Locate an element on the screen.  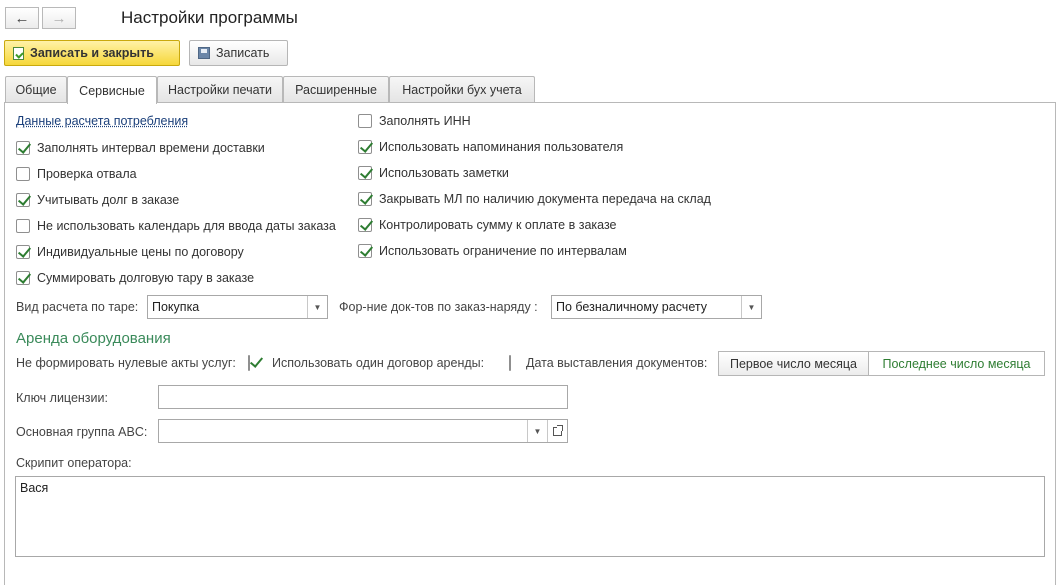
tab-label: Настройки бух учета is located at coordinates (462, 90).